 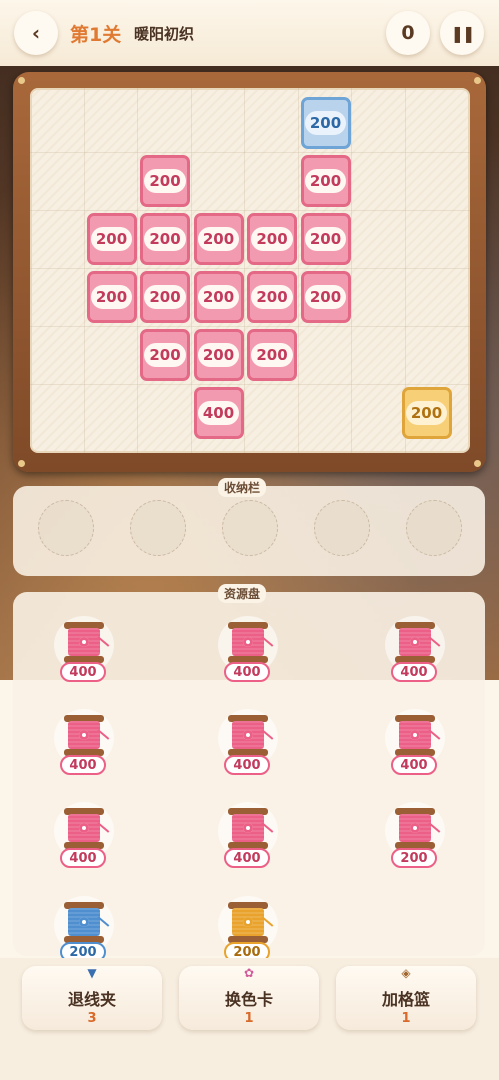 What do you see at coordinates (249, 973) in the screenshot?
I see `color-card-icon: ✿` at bounding box center [249, 973].